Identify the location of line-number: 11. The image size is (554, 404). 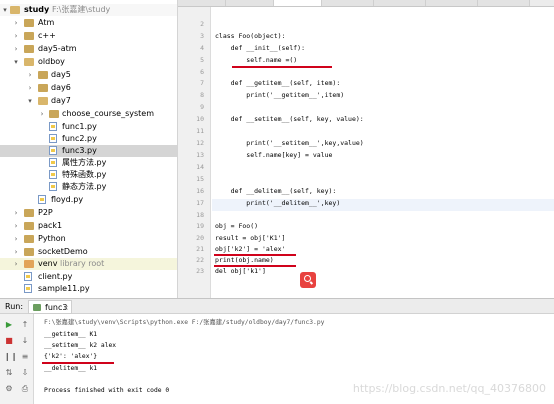
(200, 131).